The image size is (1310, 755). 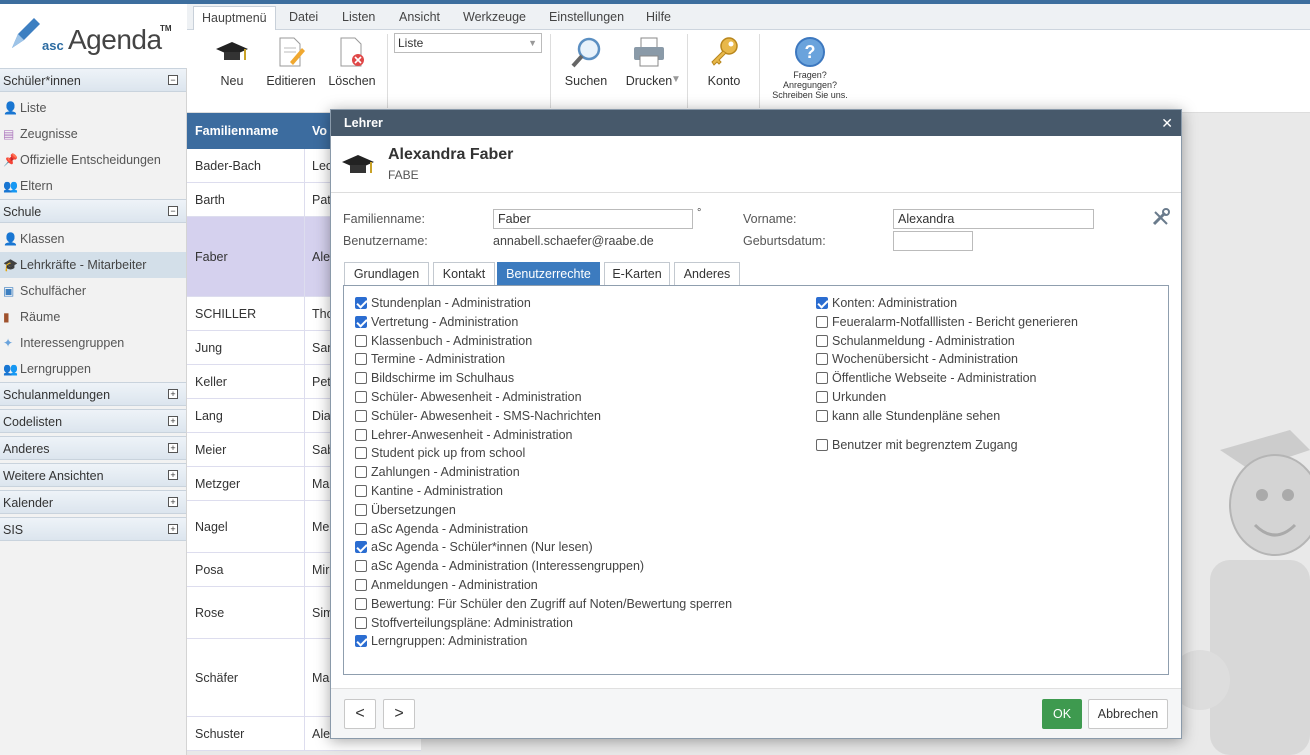 I want to click on permission-checkbox: Lehrer-Anwesenheit - Administration, so click(x=464, y=435).